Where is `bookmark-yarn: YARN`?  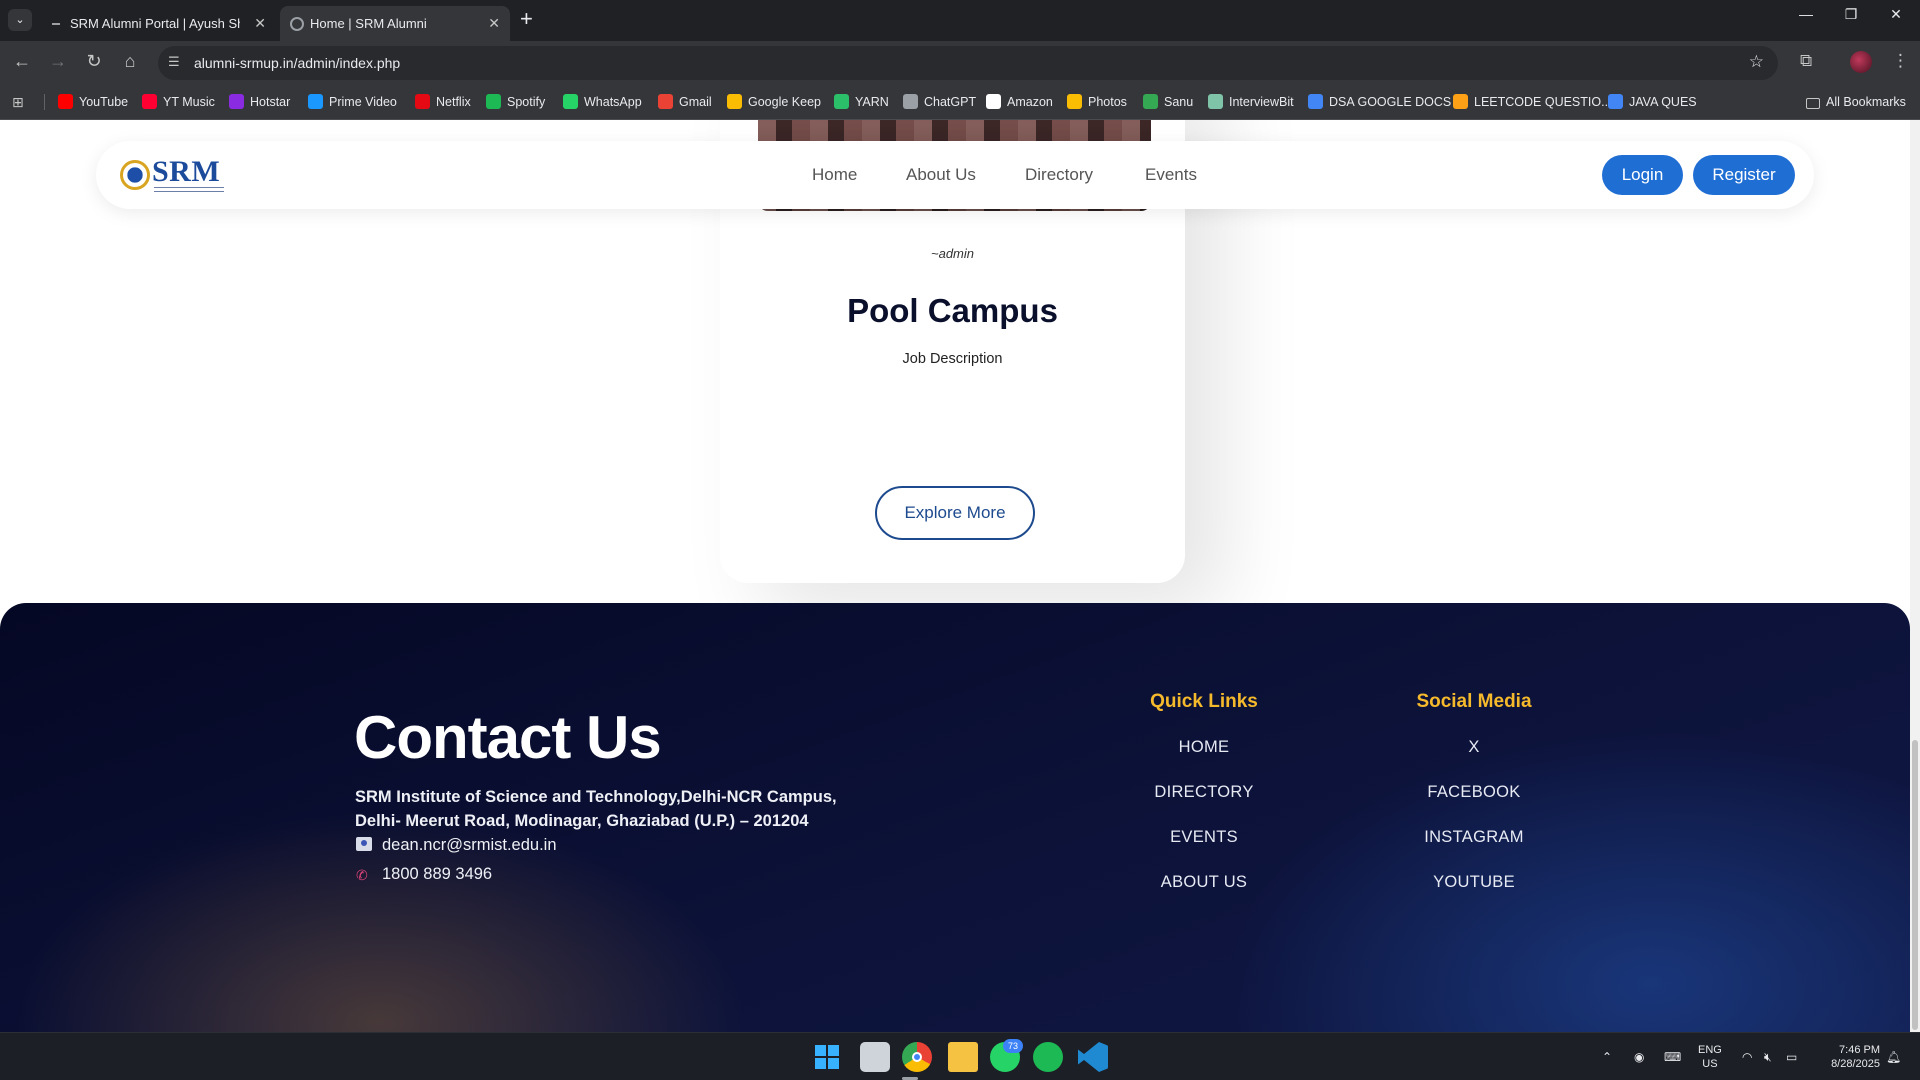
bookmark-yarn: YARN is located at coordinates (861, 102).